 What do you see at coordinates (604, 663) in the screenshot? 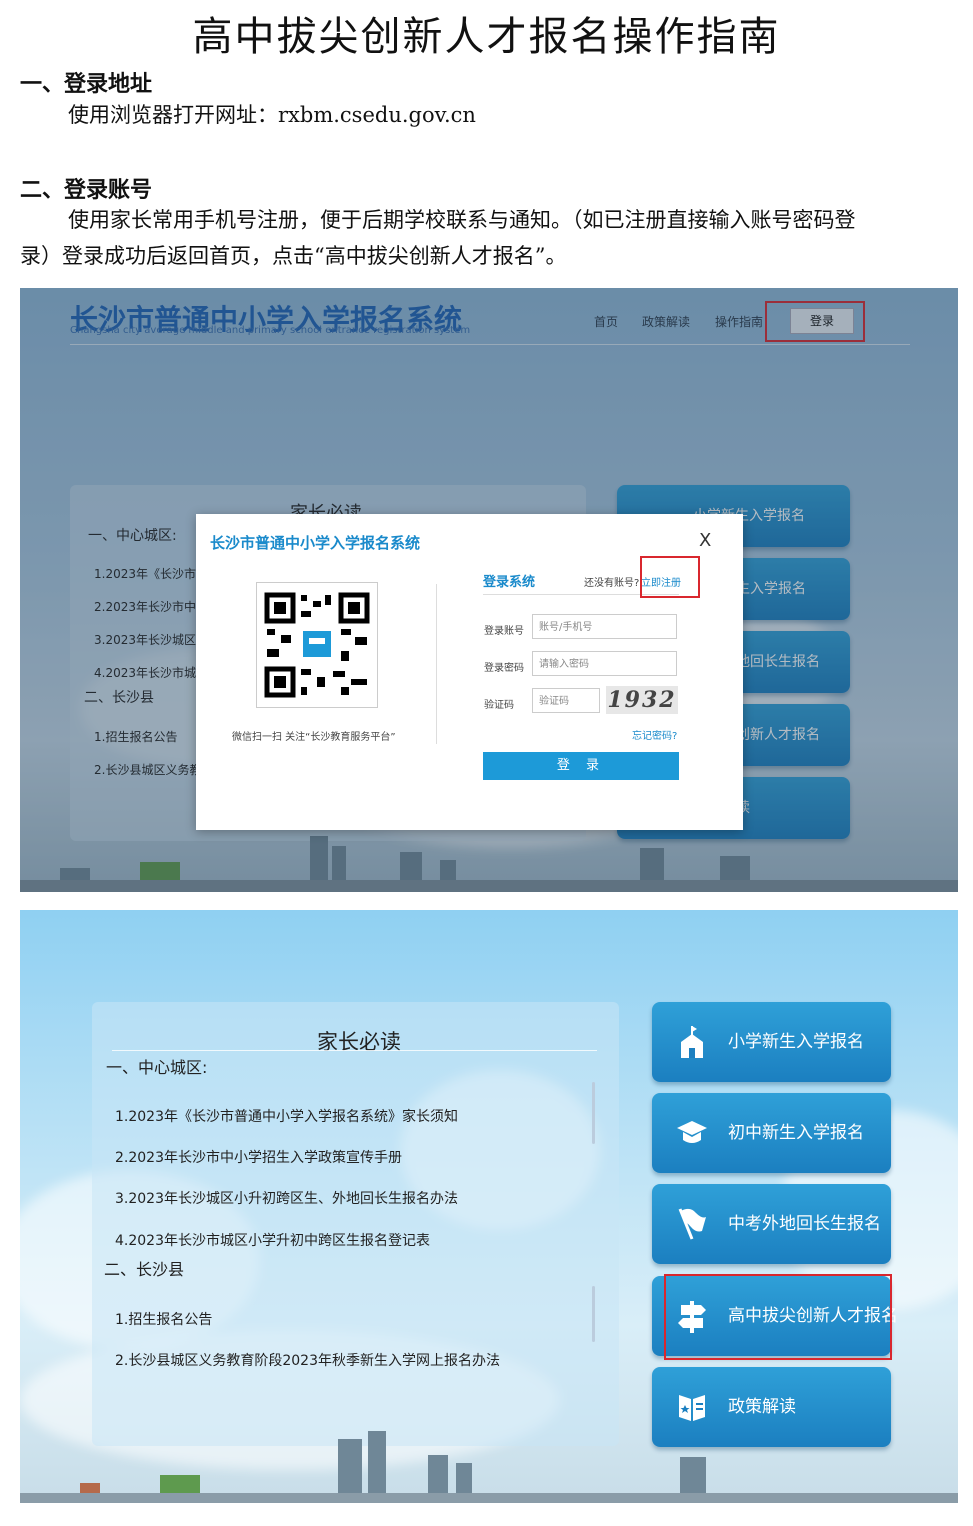
I see `password-field: 请输入密码` at bounding box center [604, 663].